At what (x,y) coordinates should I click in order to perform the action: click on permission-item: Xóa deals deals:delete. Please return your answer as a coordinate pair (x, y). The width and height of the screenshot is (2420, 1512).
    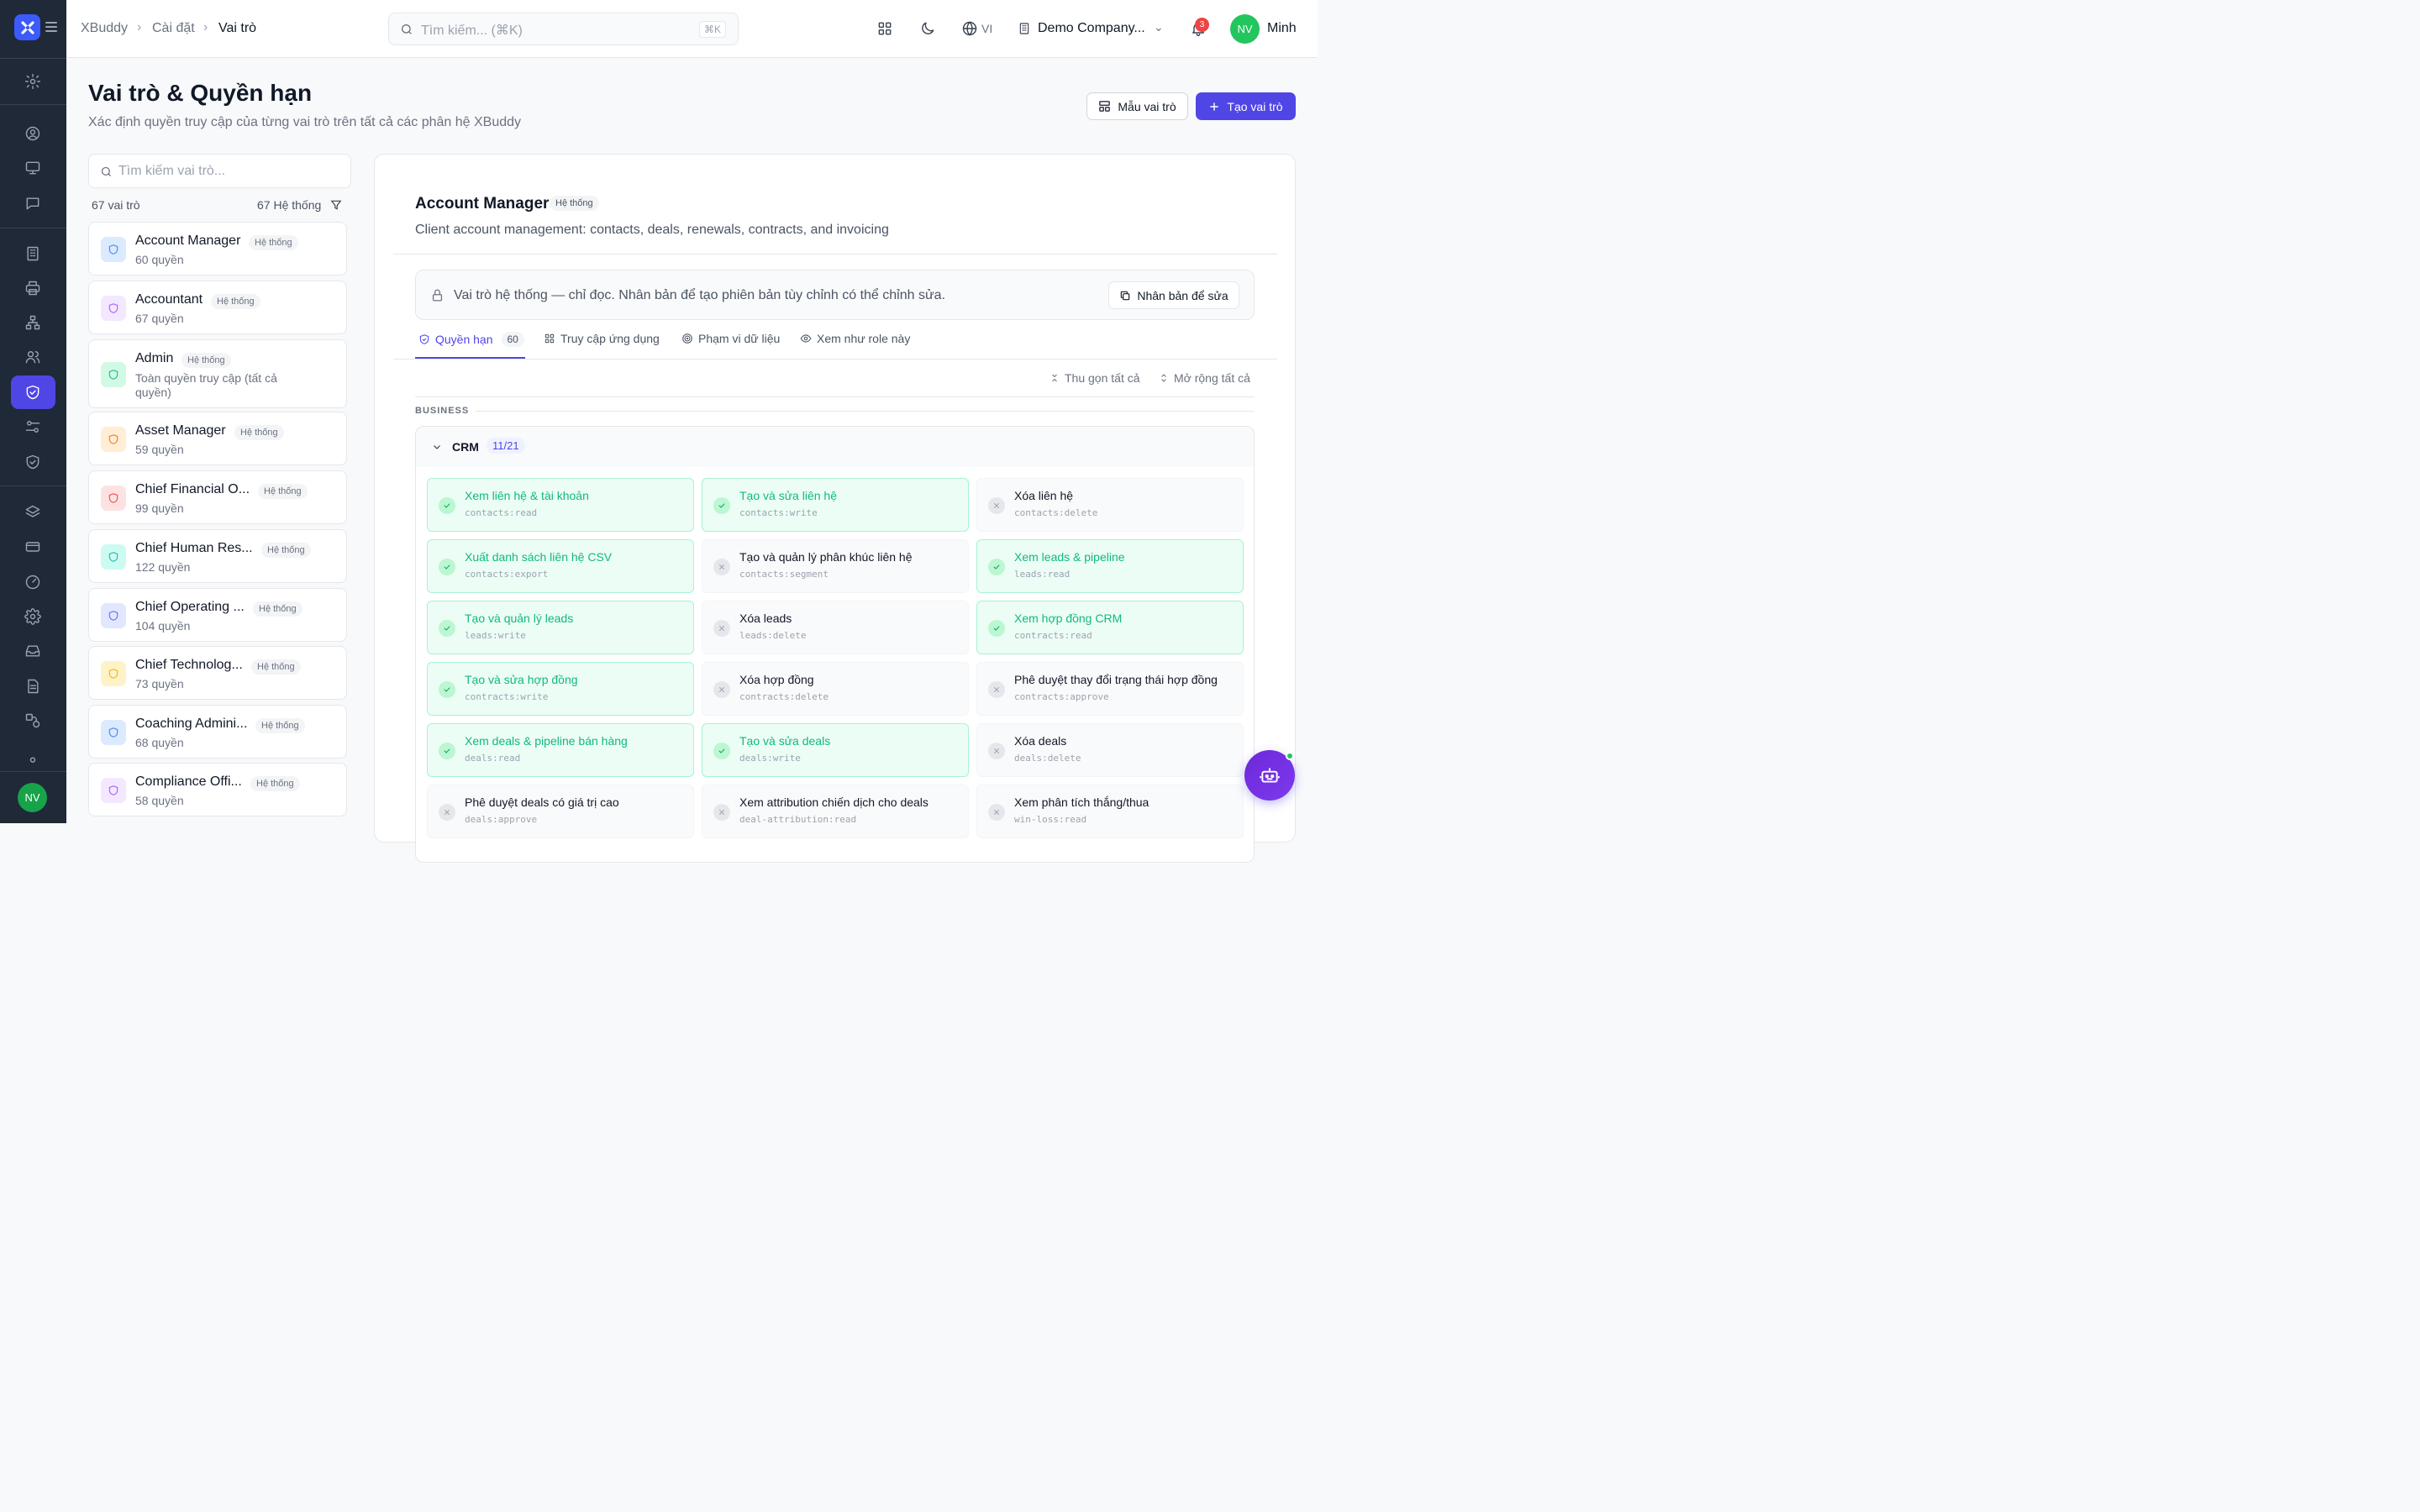
    Looking at the image, I should click on (1110, 750).